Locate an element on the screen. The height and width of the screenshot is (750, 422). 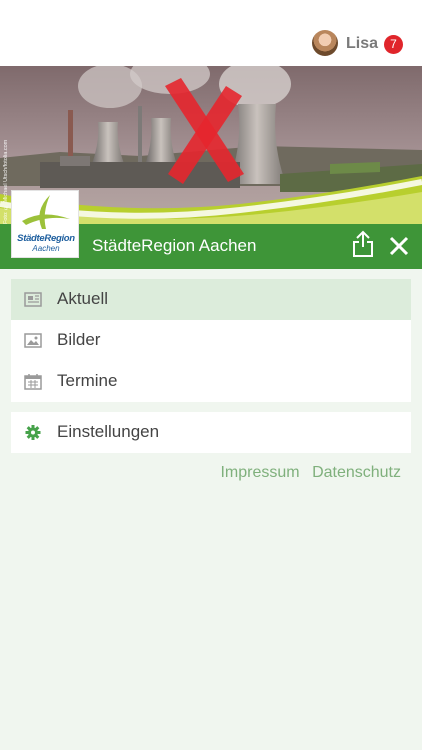
staedteregion-logo: StädteRegion Aachen is located at coordinates (45, 224).